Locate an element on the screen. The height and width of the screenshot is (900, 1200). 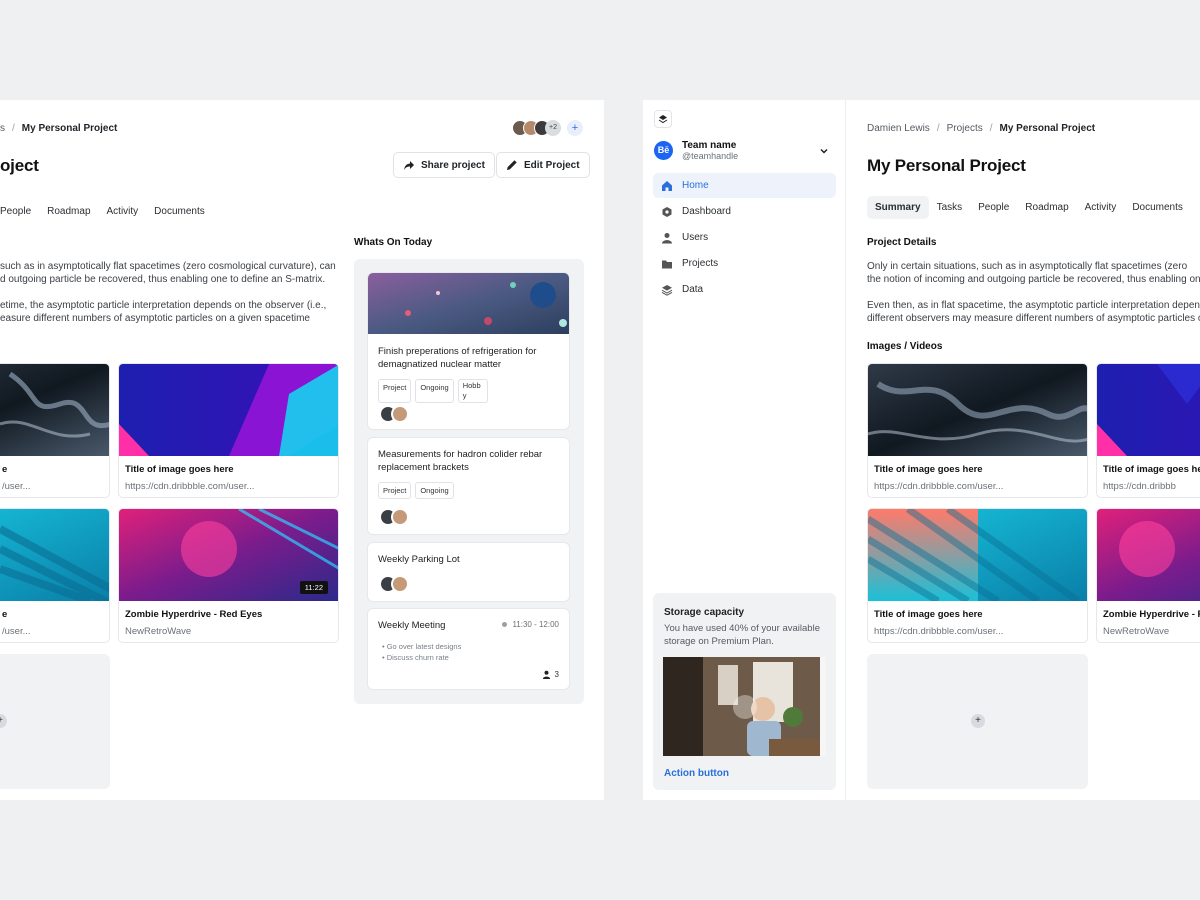
tab-bar: People Roadmap Activity Documents is located at coordinates (106, 211).